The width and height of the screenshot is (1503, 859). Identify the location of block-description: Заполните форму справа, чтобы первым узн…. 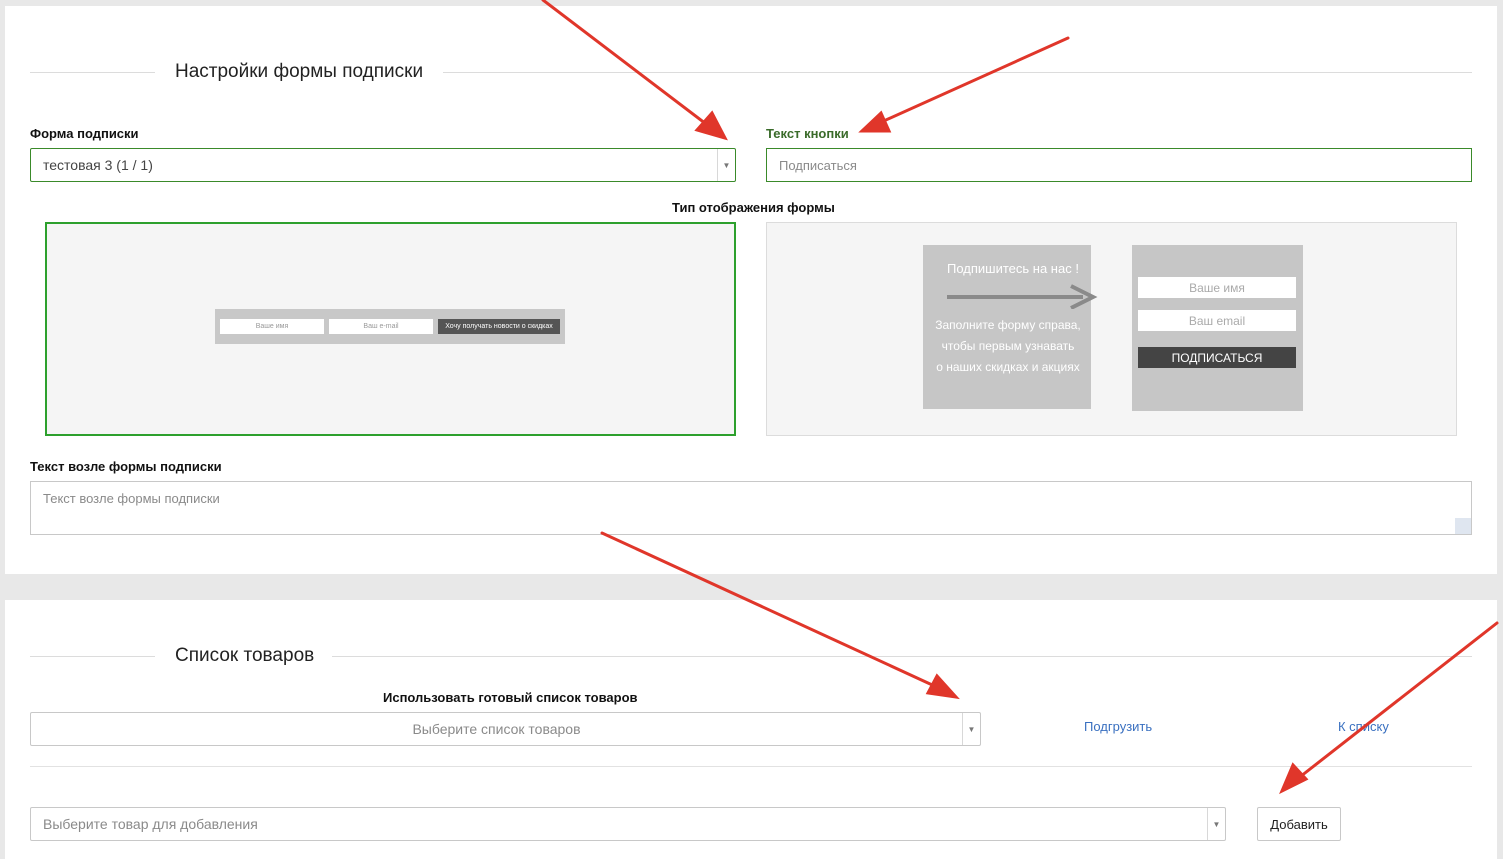
(1008, 346).